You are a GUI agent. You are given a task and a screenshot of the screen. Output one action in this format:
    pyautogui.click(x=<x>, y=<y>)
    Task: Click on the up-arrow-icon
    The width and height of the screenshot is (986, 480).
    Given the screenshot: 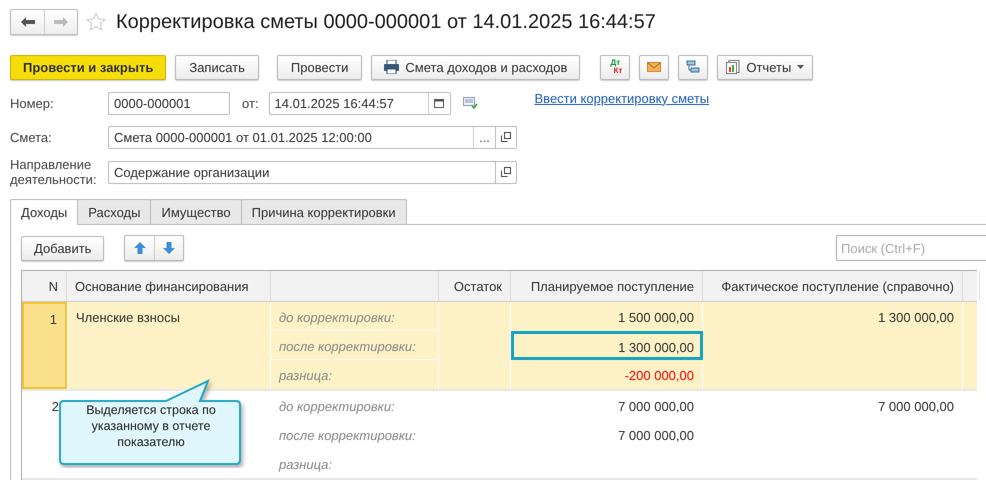 What is the action you would take?
    pyautogui.click(x=140, y=248)
    